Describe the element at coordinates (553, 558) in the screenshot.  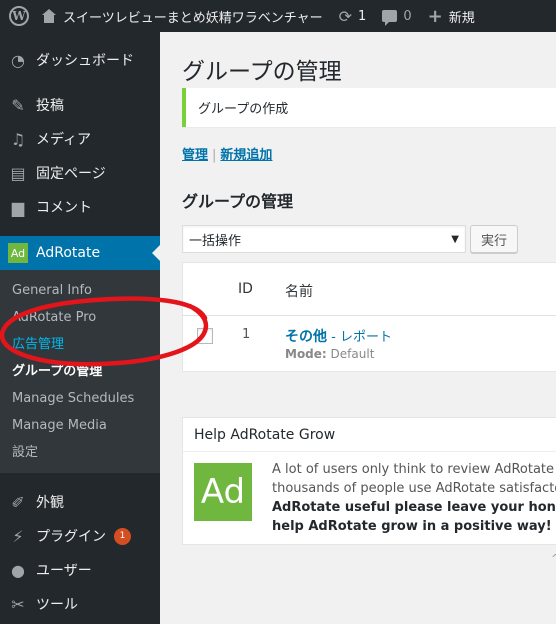
I see `caret-up-icon: ^` at that location.